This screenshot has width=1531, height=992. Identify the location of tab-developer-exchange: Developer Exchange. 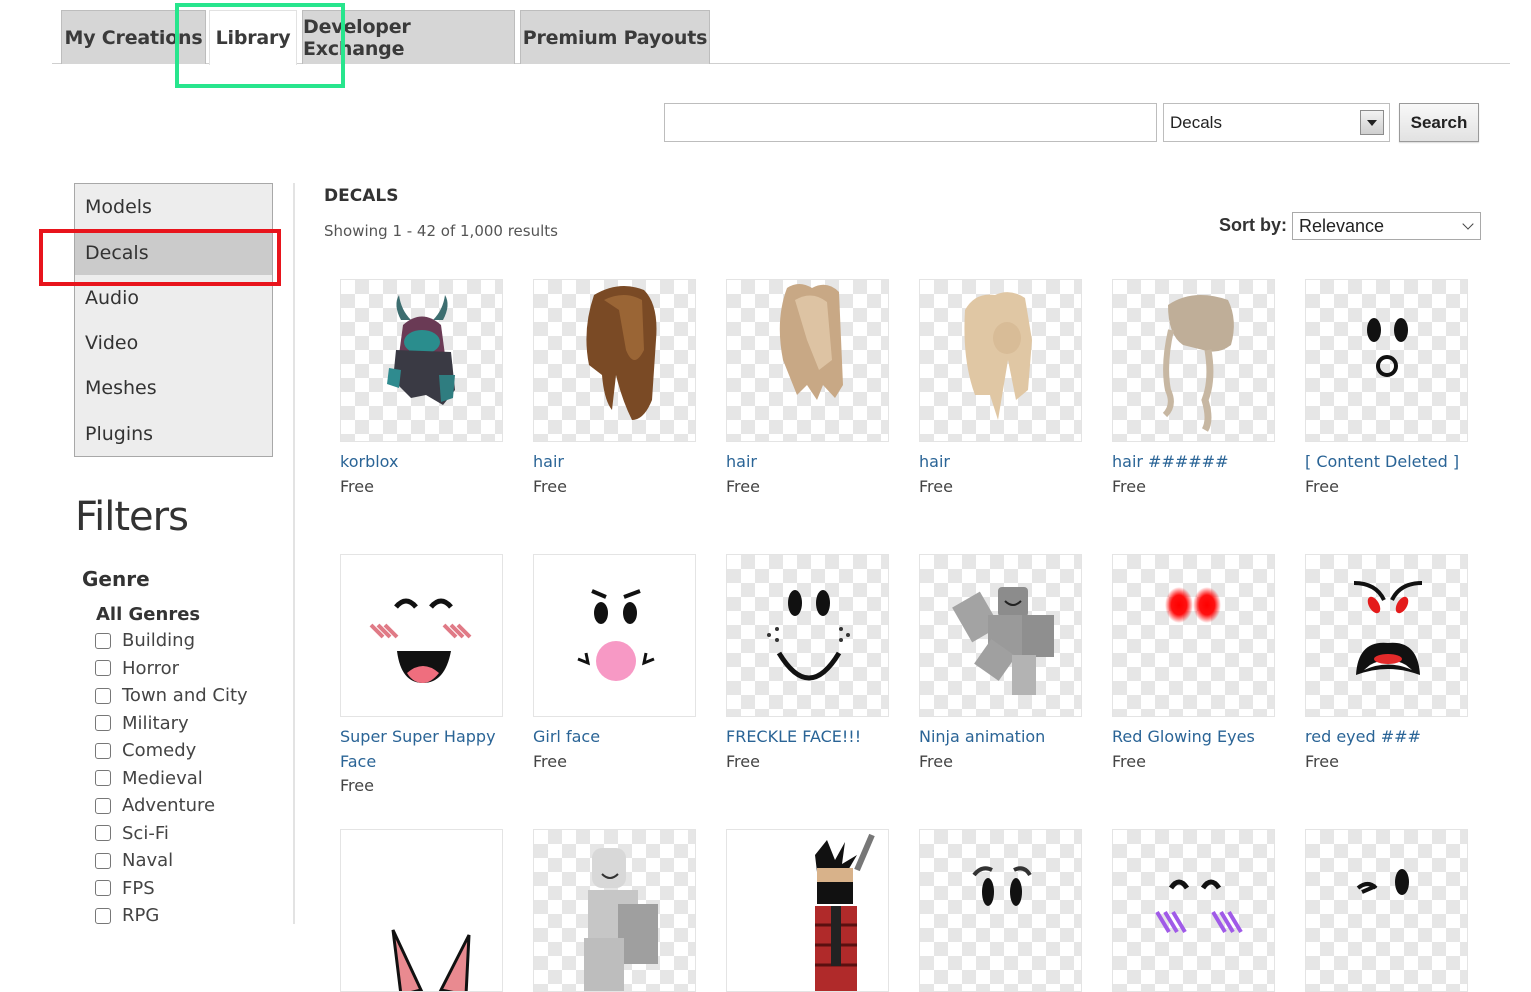
(408, 37).